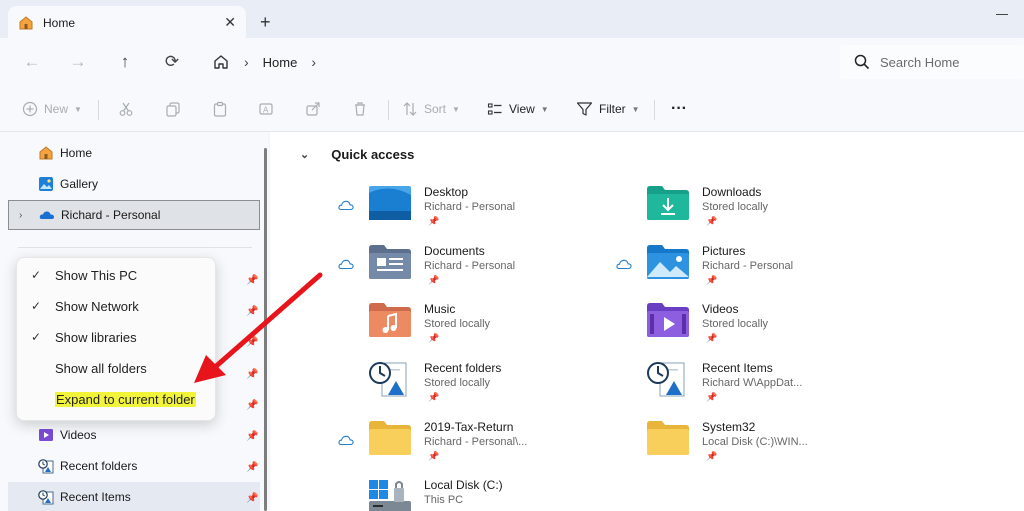 This screenshot has width=1024, height=511. What do you see at coordinates (52, 109) in the screenshot?
I see `new-button: New ▼` at bounding box center [52, 109].